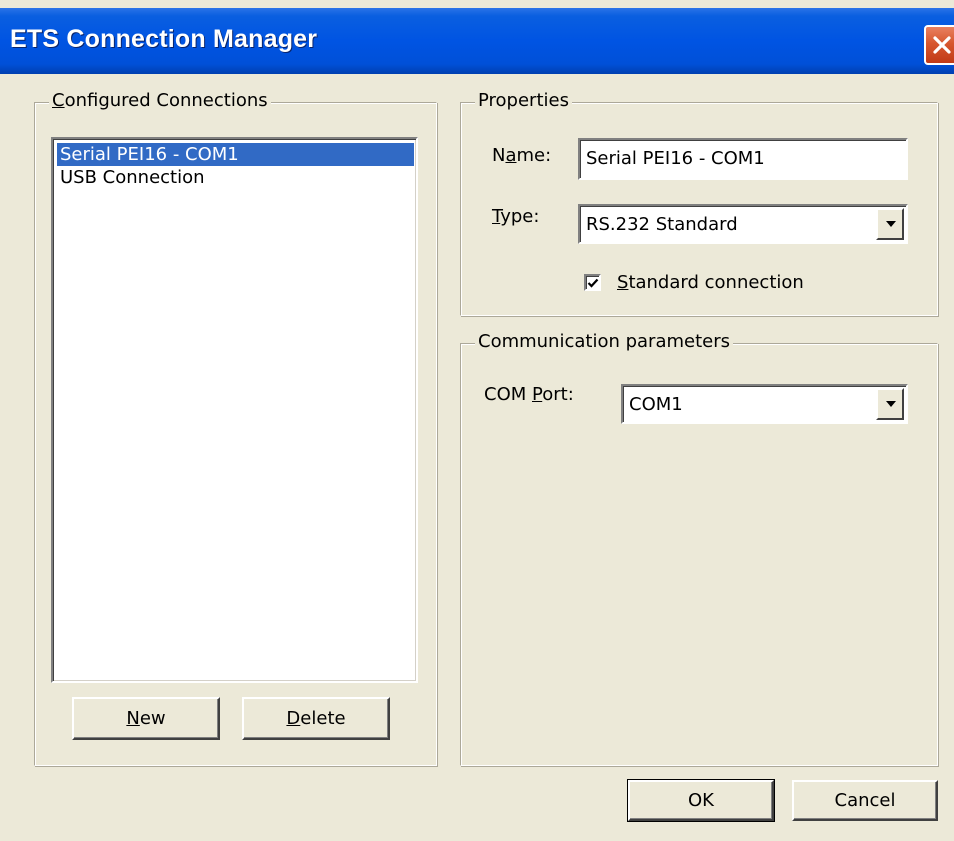  Describe the element at coordinates (523, 100) in the screenshot. I see `properties-legend: Properties` at that location.